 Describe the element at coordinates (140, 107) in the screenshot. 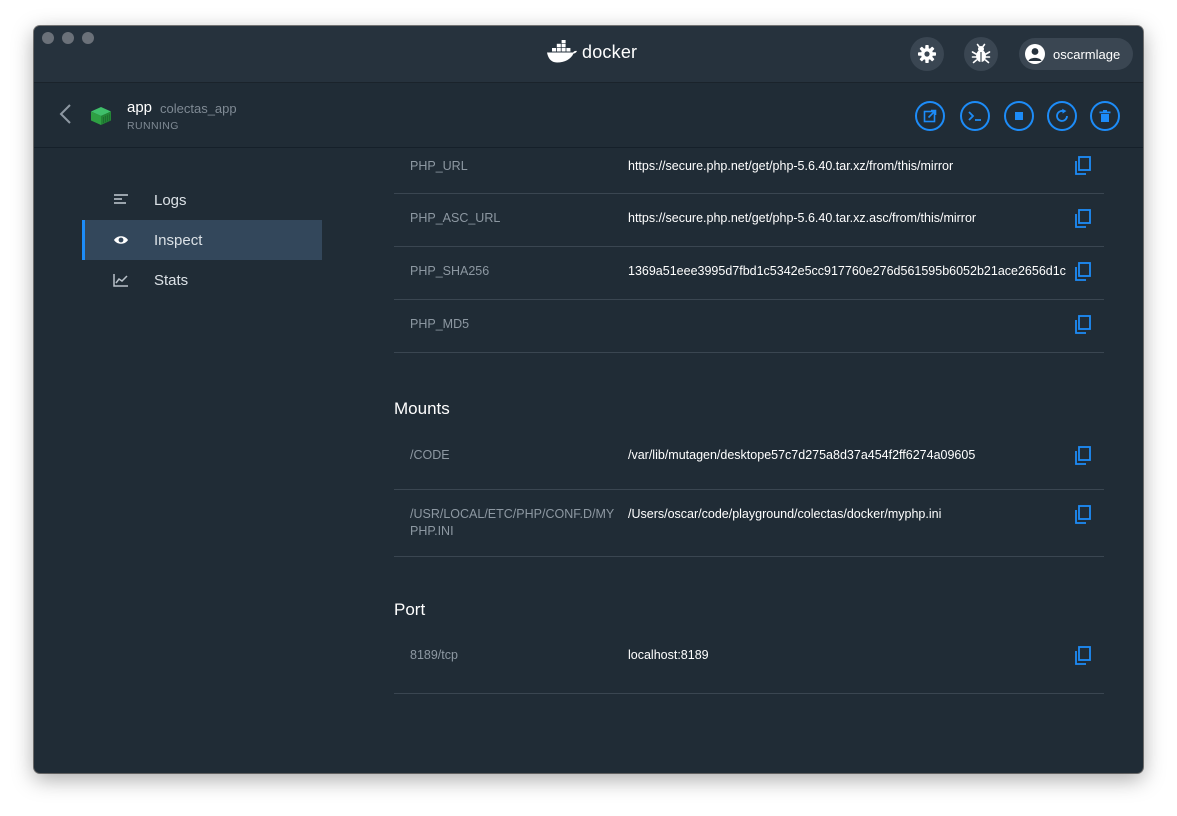

I see `container-name: app` at that location.